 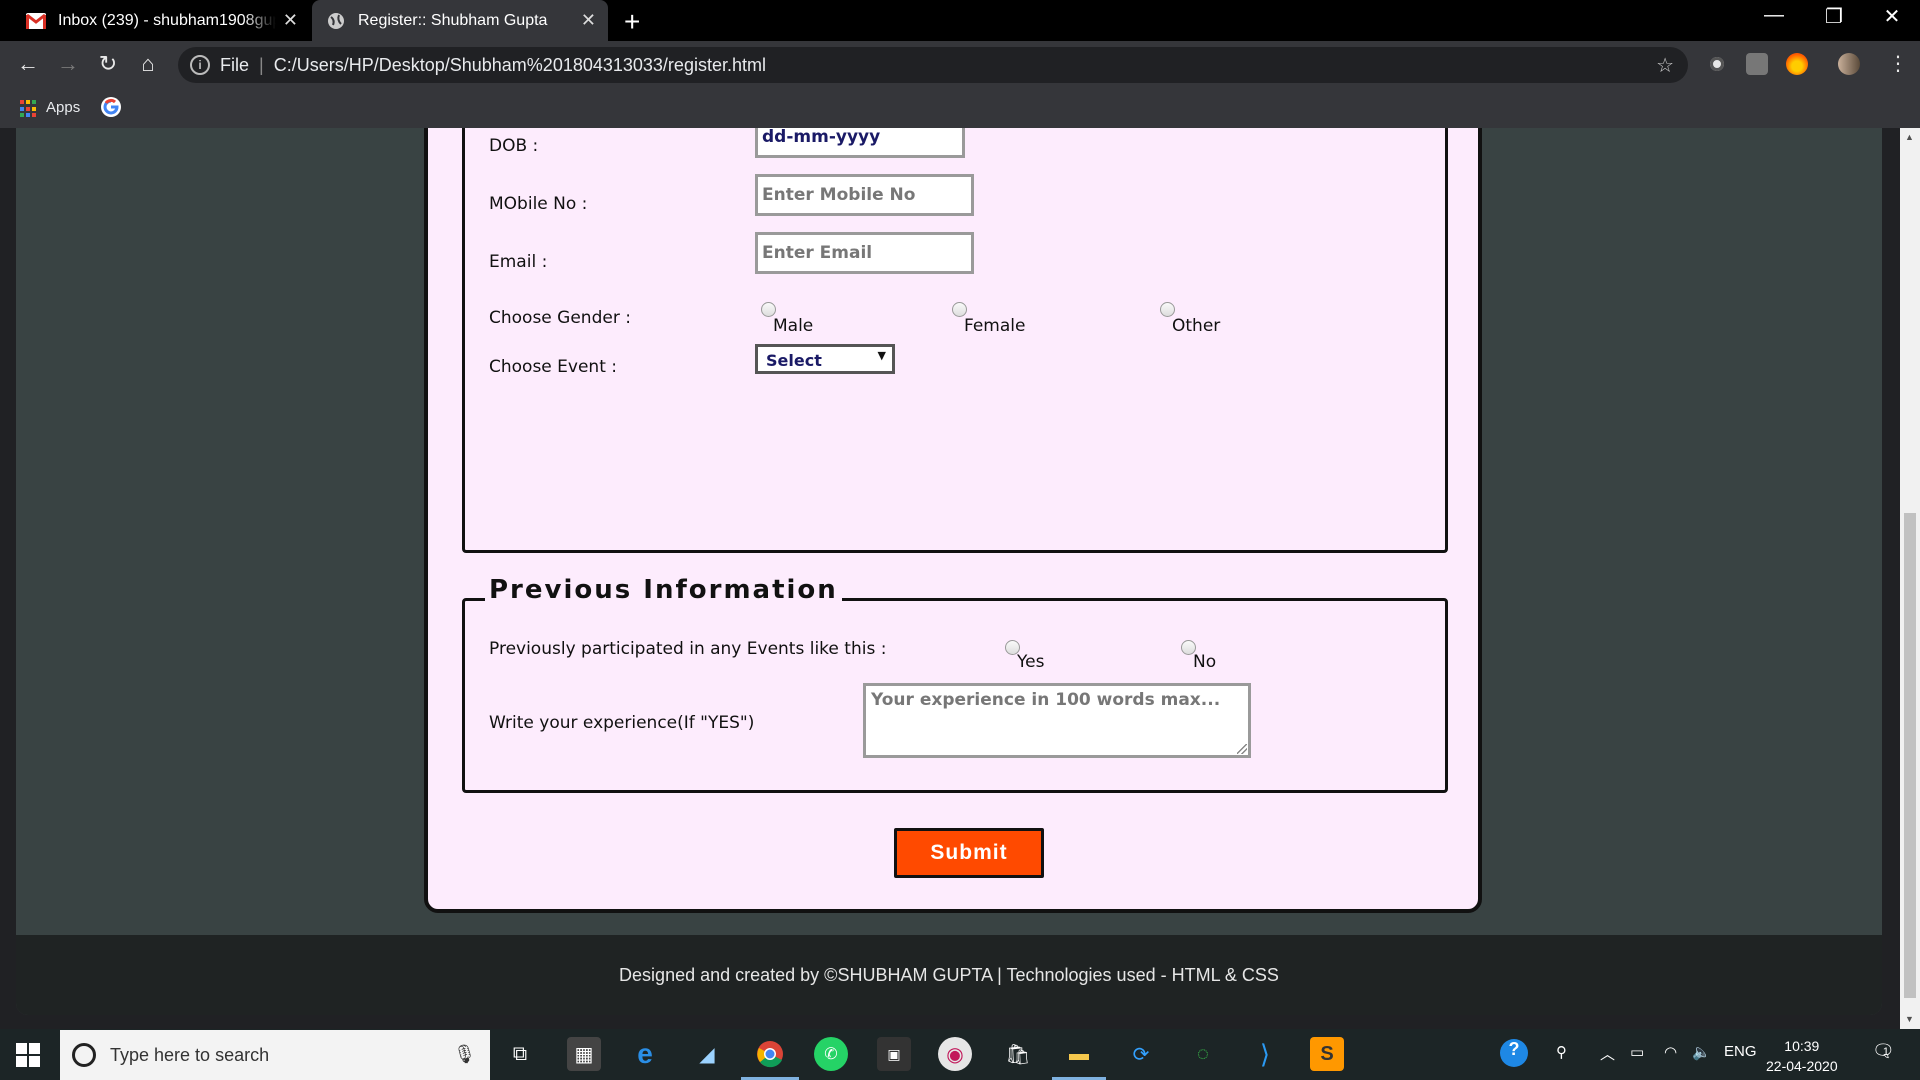 I want to click on dropdown-arrow-icon: ▼, so click(x=881, y=355).